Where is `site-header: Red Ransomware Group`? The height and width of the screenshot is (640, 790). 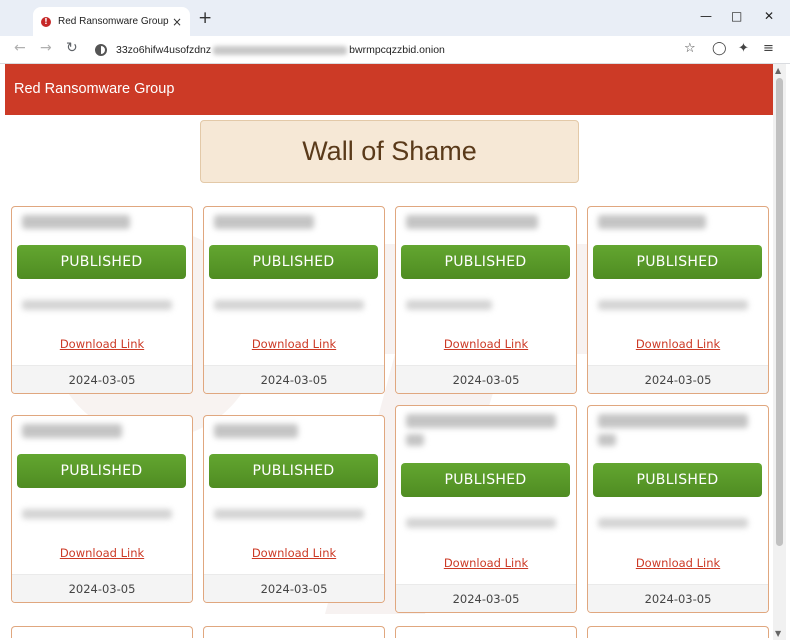
site-header: Red Ransomware Group is located at coordinates (389, 89).